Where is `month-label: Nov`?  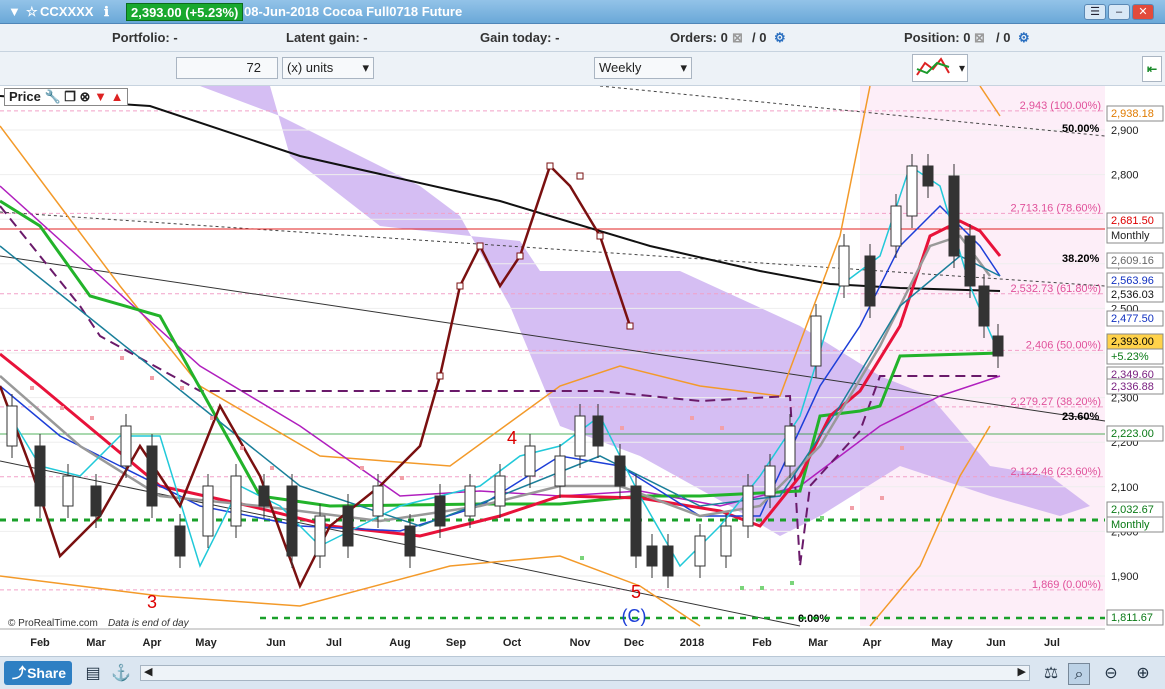 month-label: Nov is located at coordinates (581, 643).